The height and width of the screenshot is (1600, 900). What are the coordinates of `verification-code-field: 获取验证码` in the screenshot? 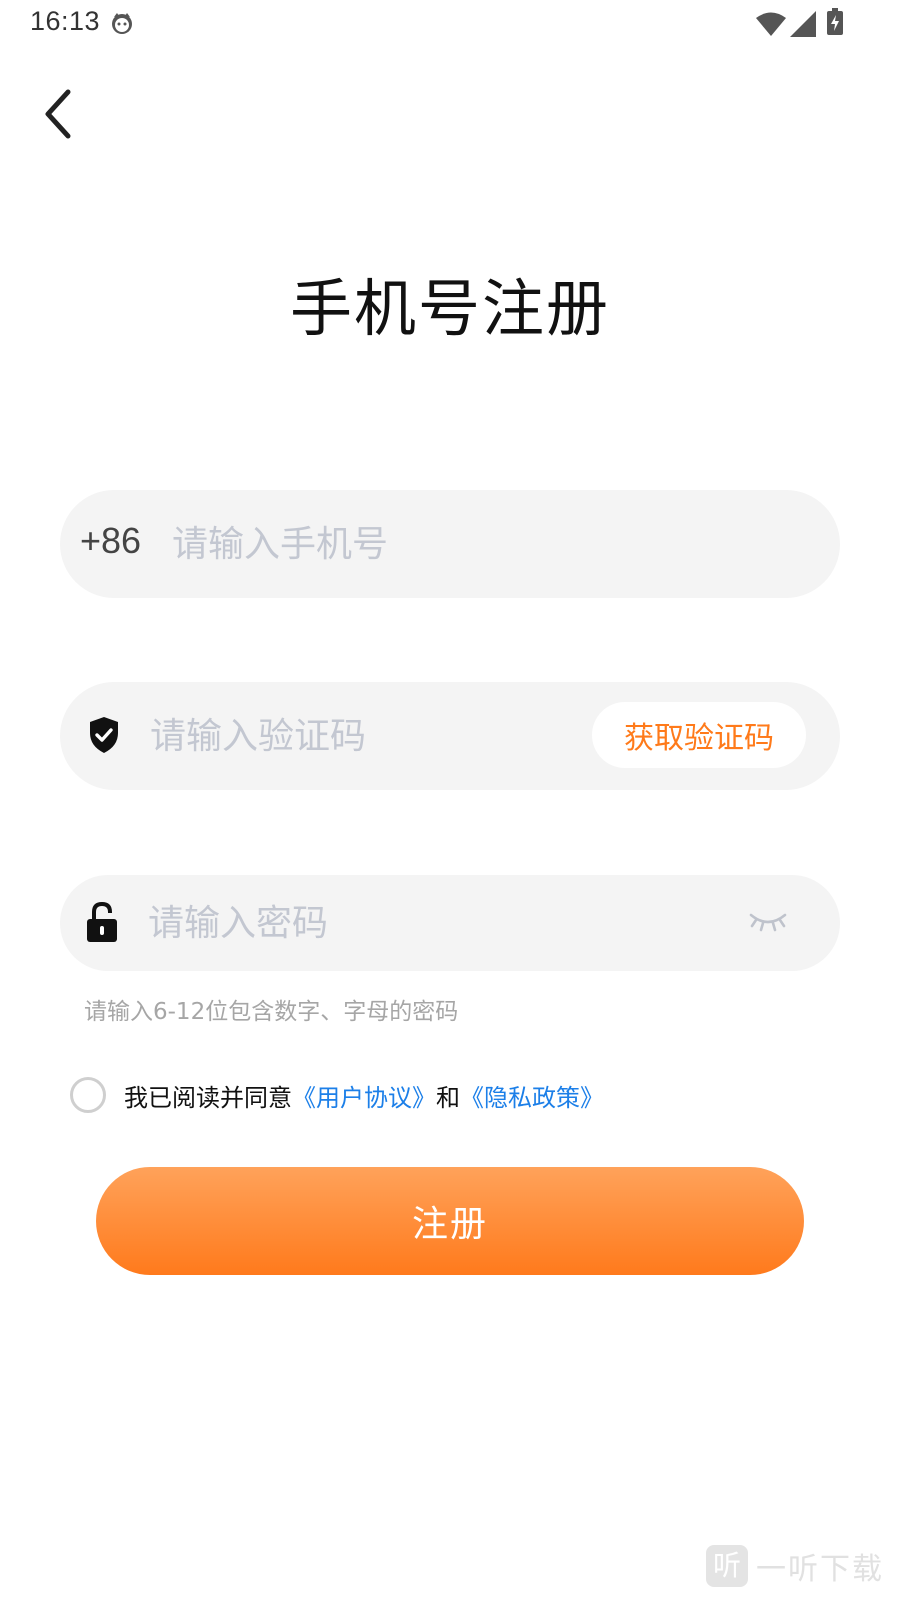 It's located at (450, 736).